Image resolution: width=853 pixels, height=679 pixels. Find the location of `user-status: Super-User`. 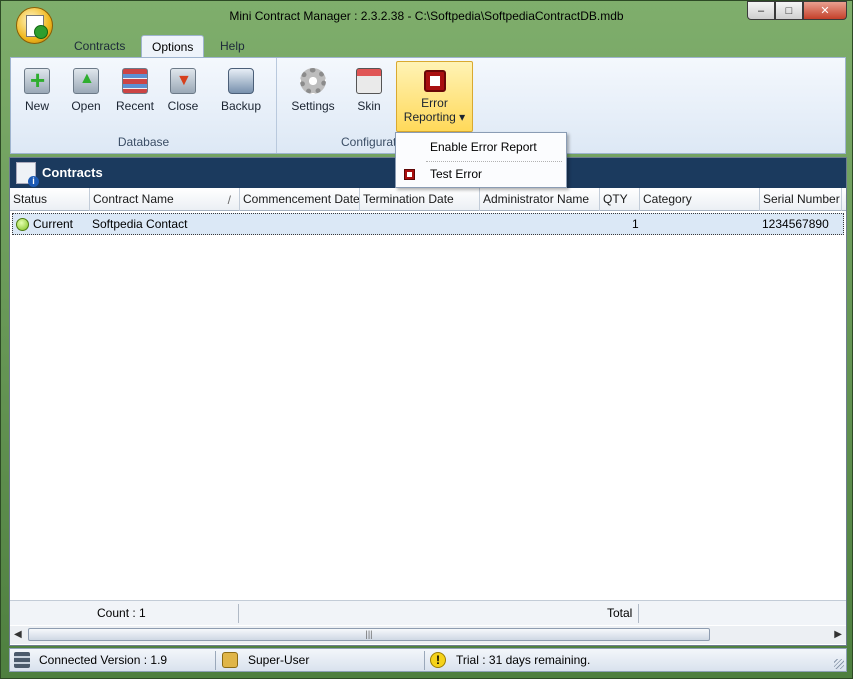

user-status: Super-User is located at coordinates (279, 660).